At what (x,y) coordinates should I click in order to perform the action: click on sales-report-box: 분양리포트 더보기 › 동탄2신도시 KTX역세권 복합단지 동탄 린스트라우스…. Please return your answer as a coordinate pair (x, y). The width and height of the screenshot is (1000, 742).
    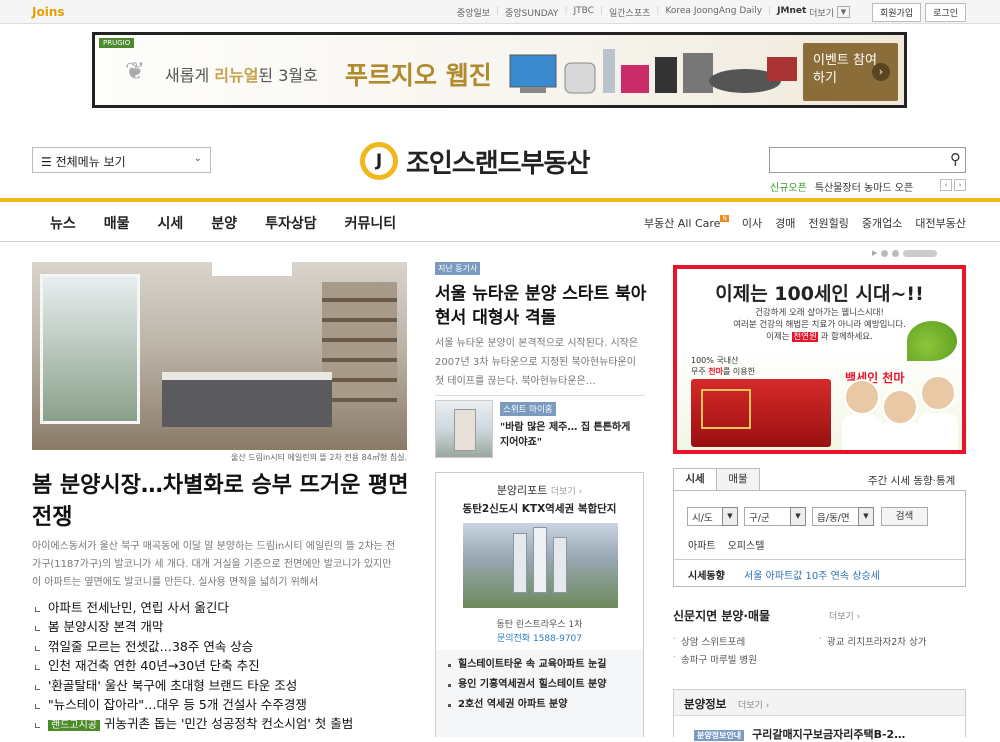
    Looking at the image, I should click on (539, 604).